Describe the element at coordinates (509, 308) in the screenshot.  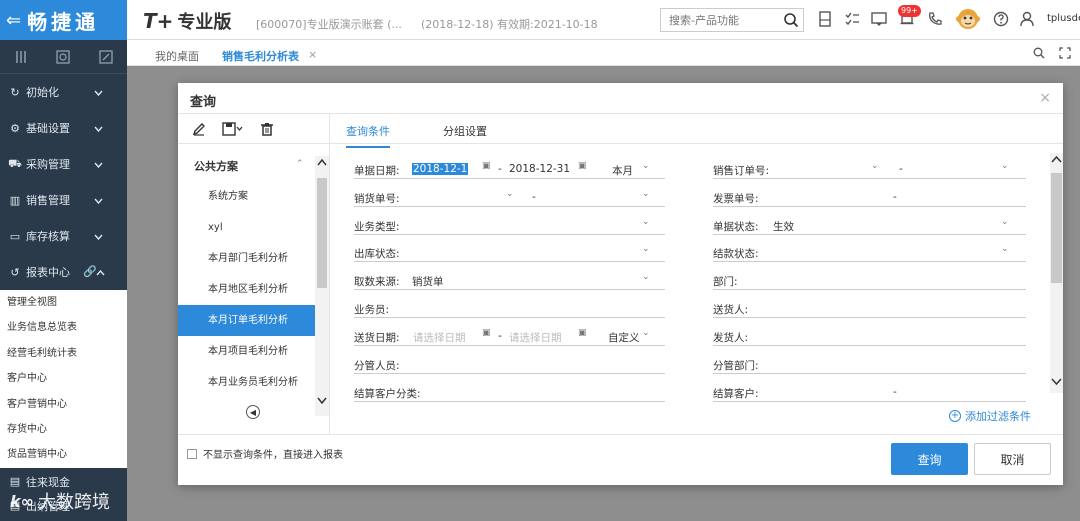
I see `salesman-field: 业务员:` at that location.